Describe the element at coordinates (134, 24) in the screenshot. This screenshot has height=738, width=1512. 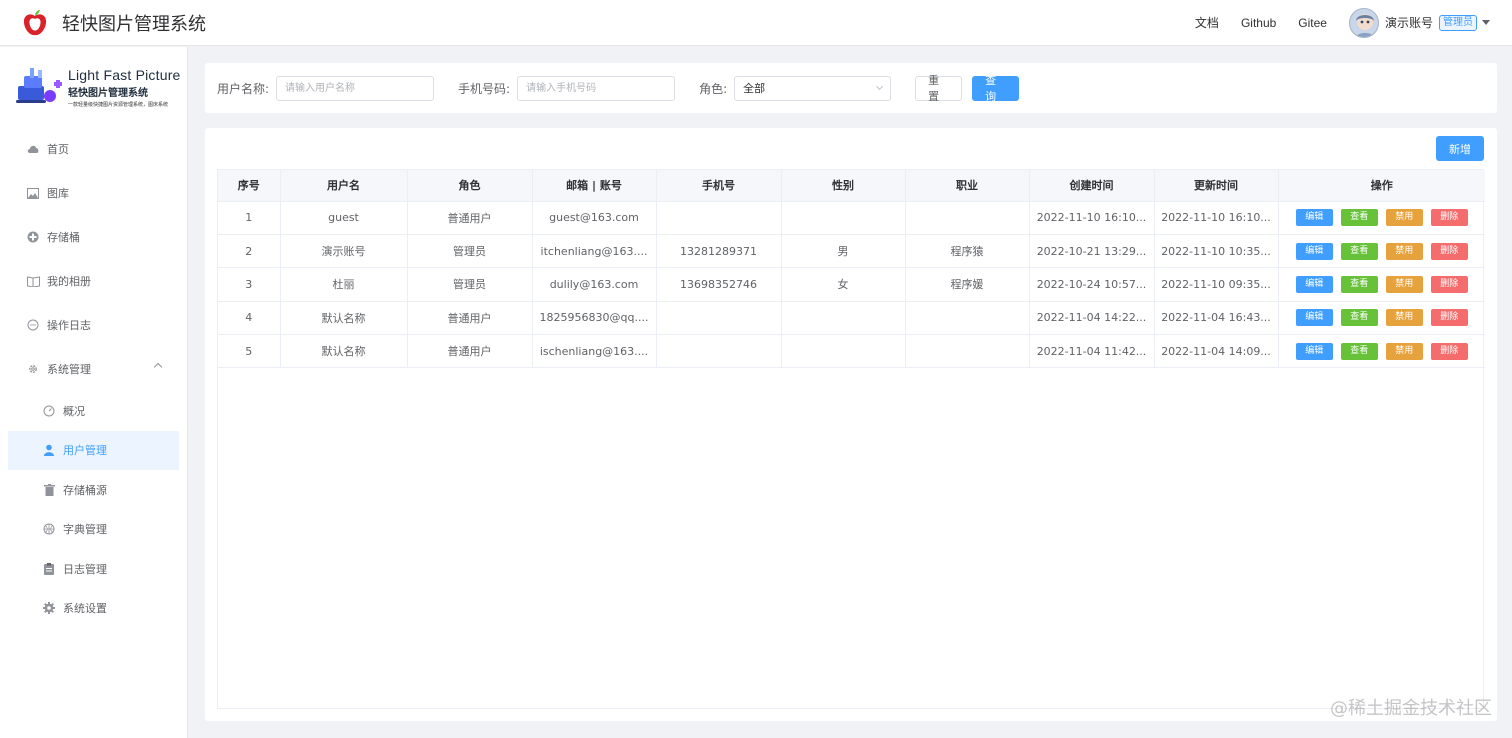
I see `app-title: 轻快图片管理系统` at that location.